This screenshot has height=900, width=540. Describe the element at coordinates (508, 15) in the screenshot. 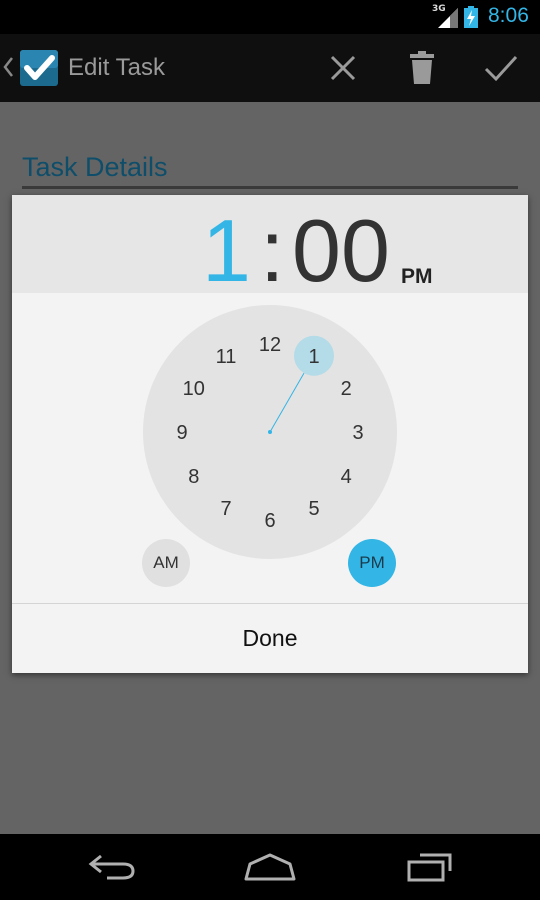

I see `status-time: 8:06` at that location.